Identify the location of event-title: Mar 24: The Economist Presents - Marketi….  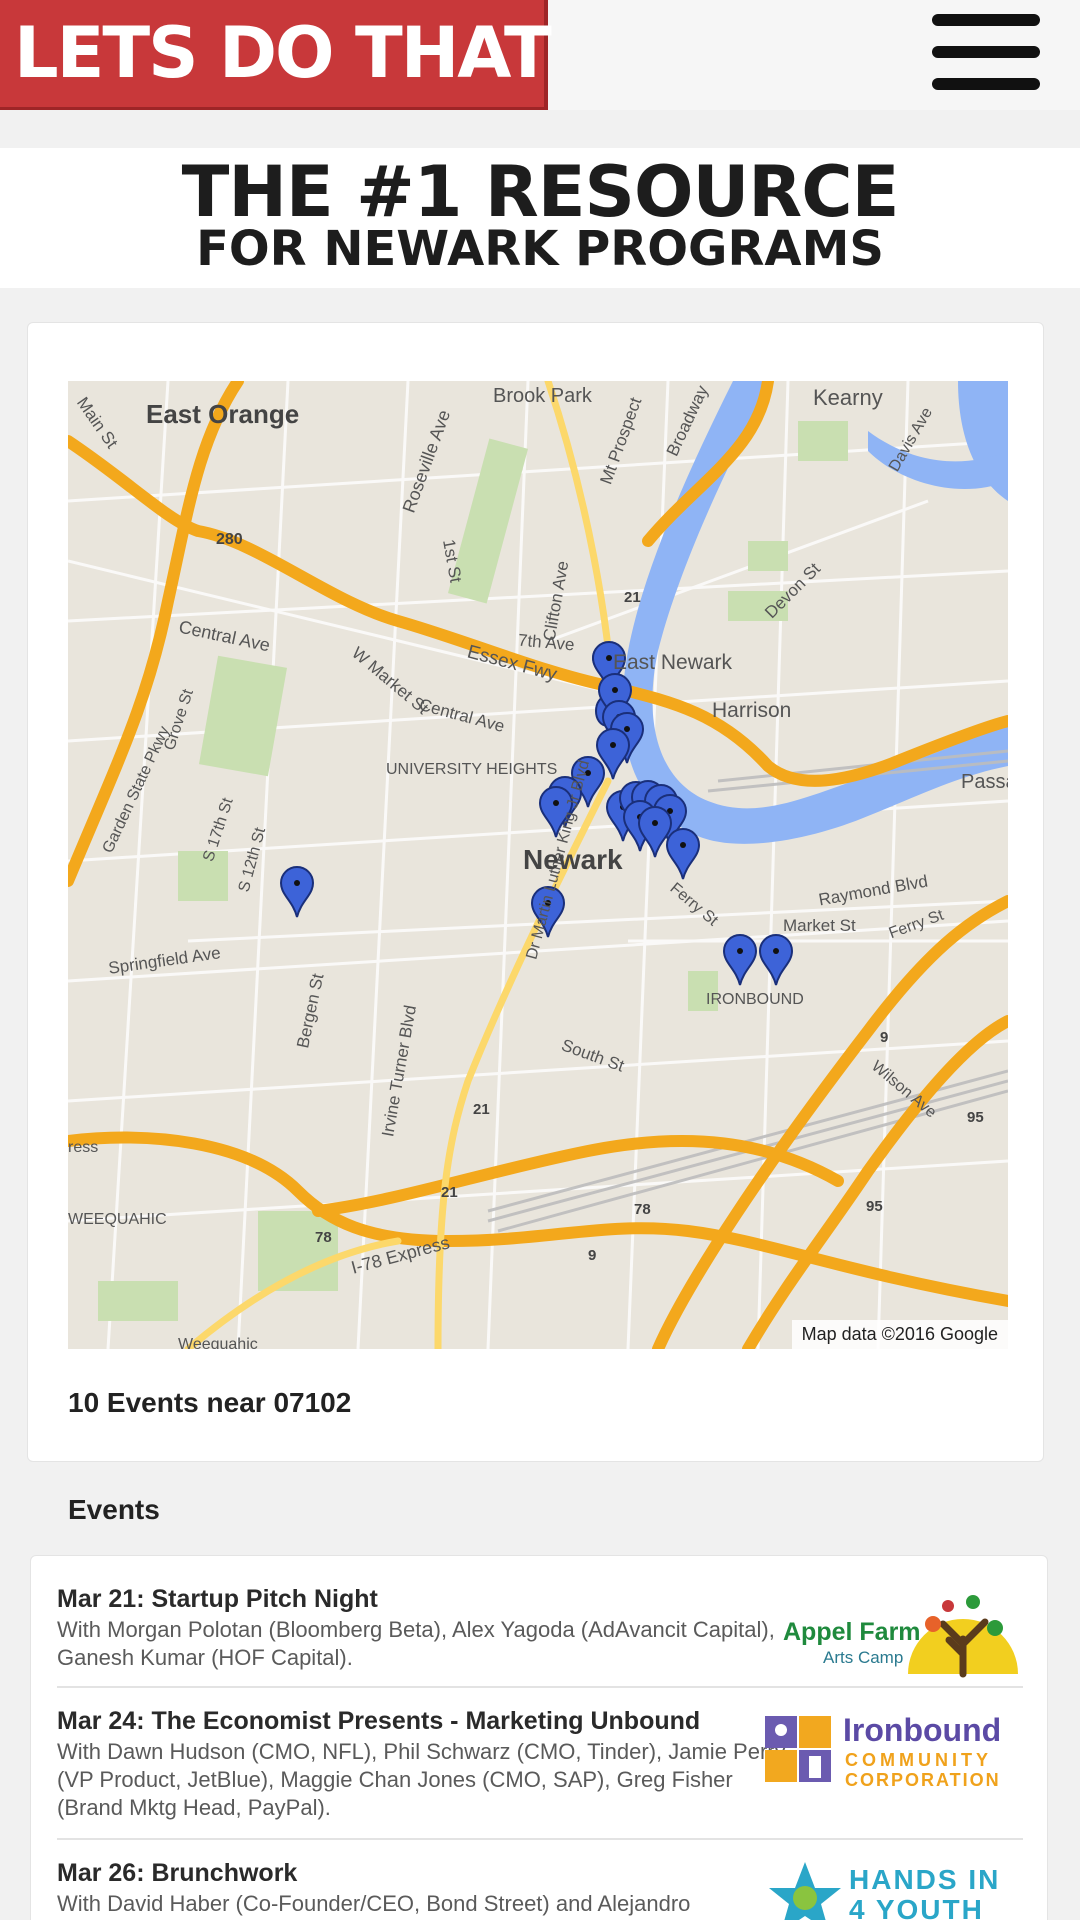
(422, 1721).